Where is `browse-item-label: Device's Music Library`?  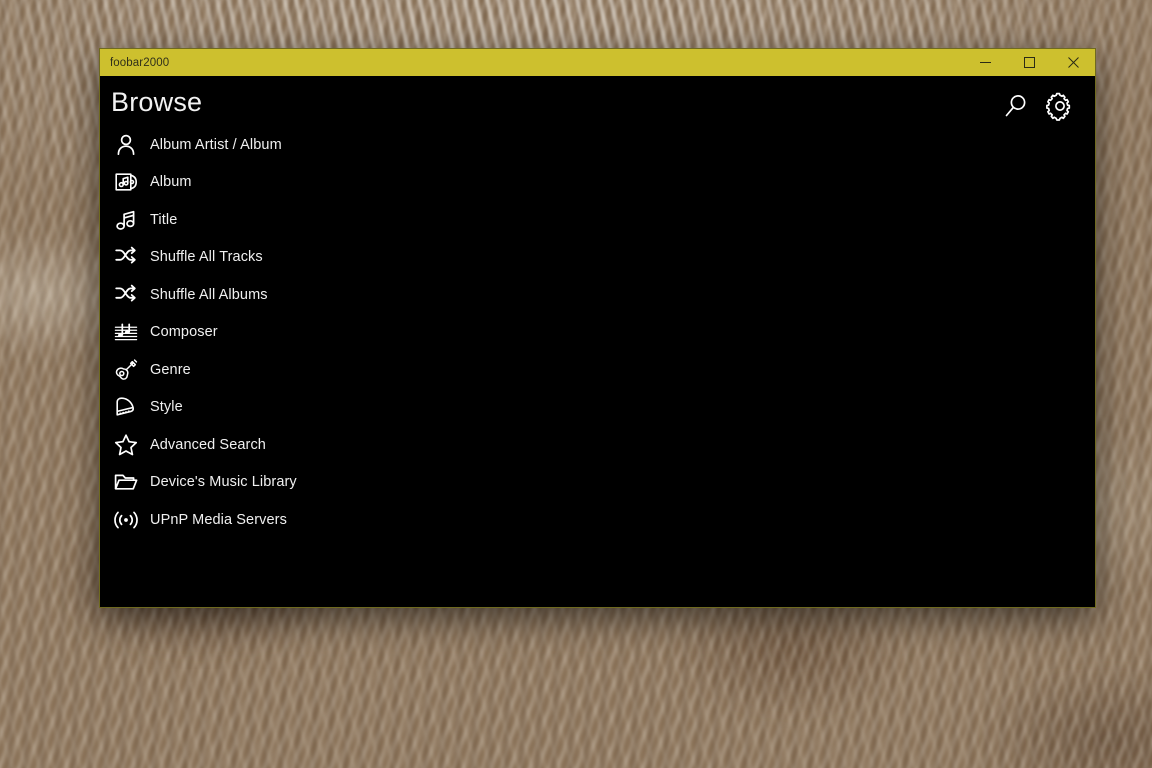
browse-item-label: Device's Music Library is located at coordinates (223, 482).